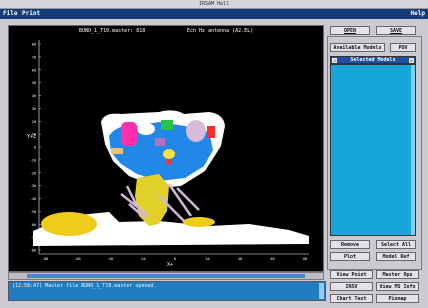  What do you see at coordinates (418, 14) in the screenshot?
I see `menu-help: Help` at bounding box center [418, 14].